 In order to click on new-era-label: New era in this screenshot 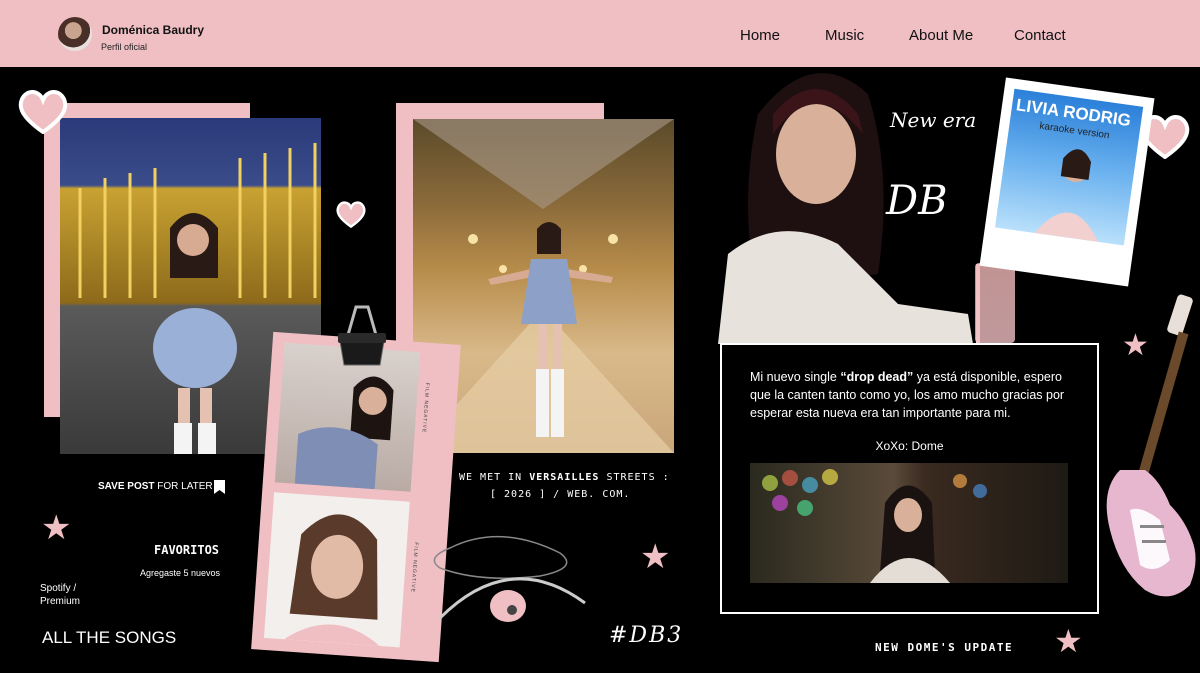, I will do `click(933, 120)`.